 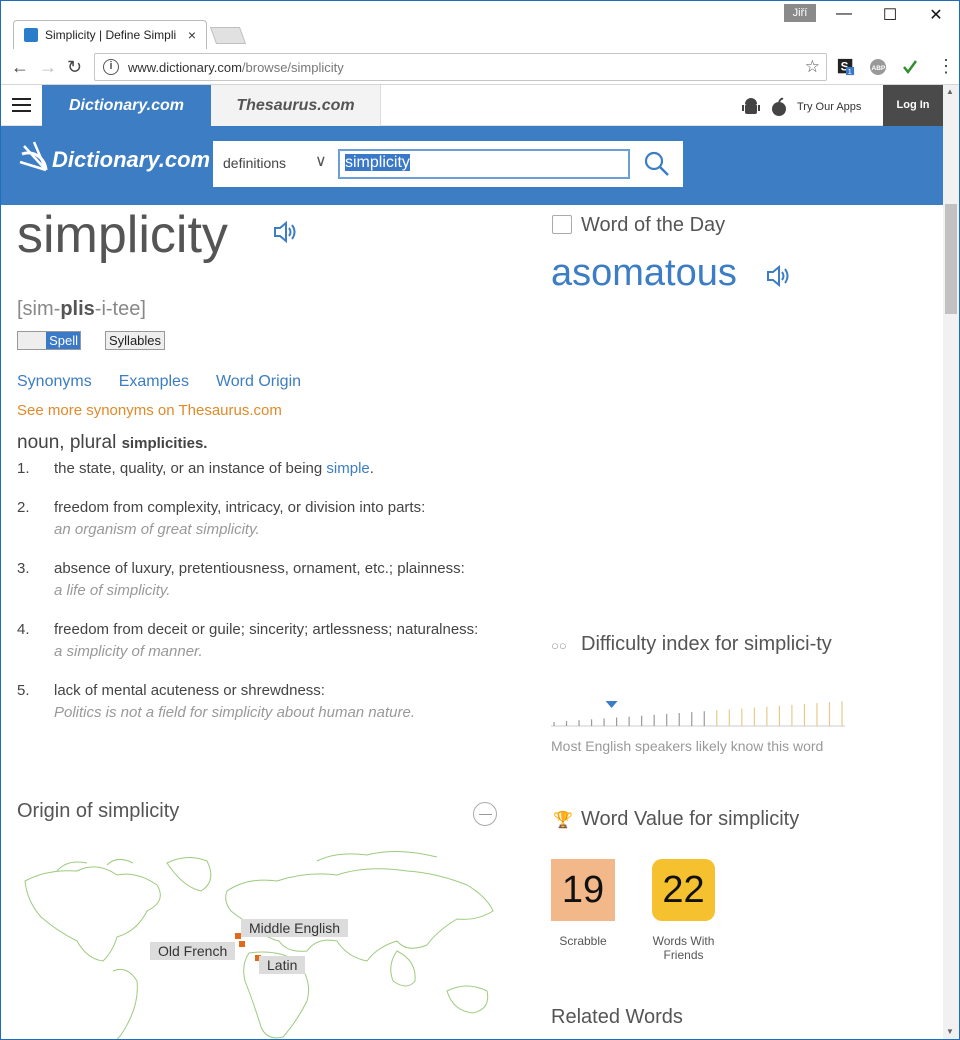 What do you see at coordinates (698, 714) in the screenshot?
I see `difficulty-scale` at bounding box center [698, 714].